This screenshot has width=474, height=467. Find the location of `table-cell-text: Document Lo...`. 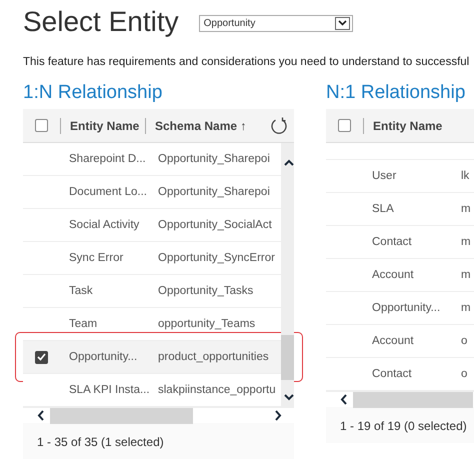

table-cell-text: Document Lo... is located at coordinates (108, 192).